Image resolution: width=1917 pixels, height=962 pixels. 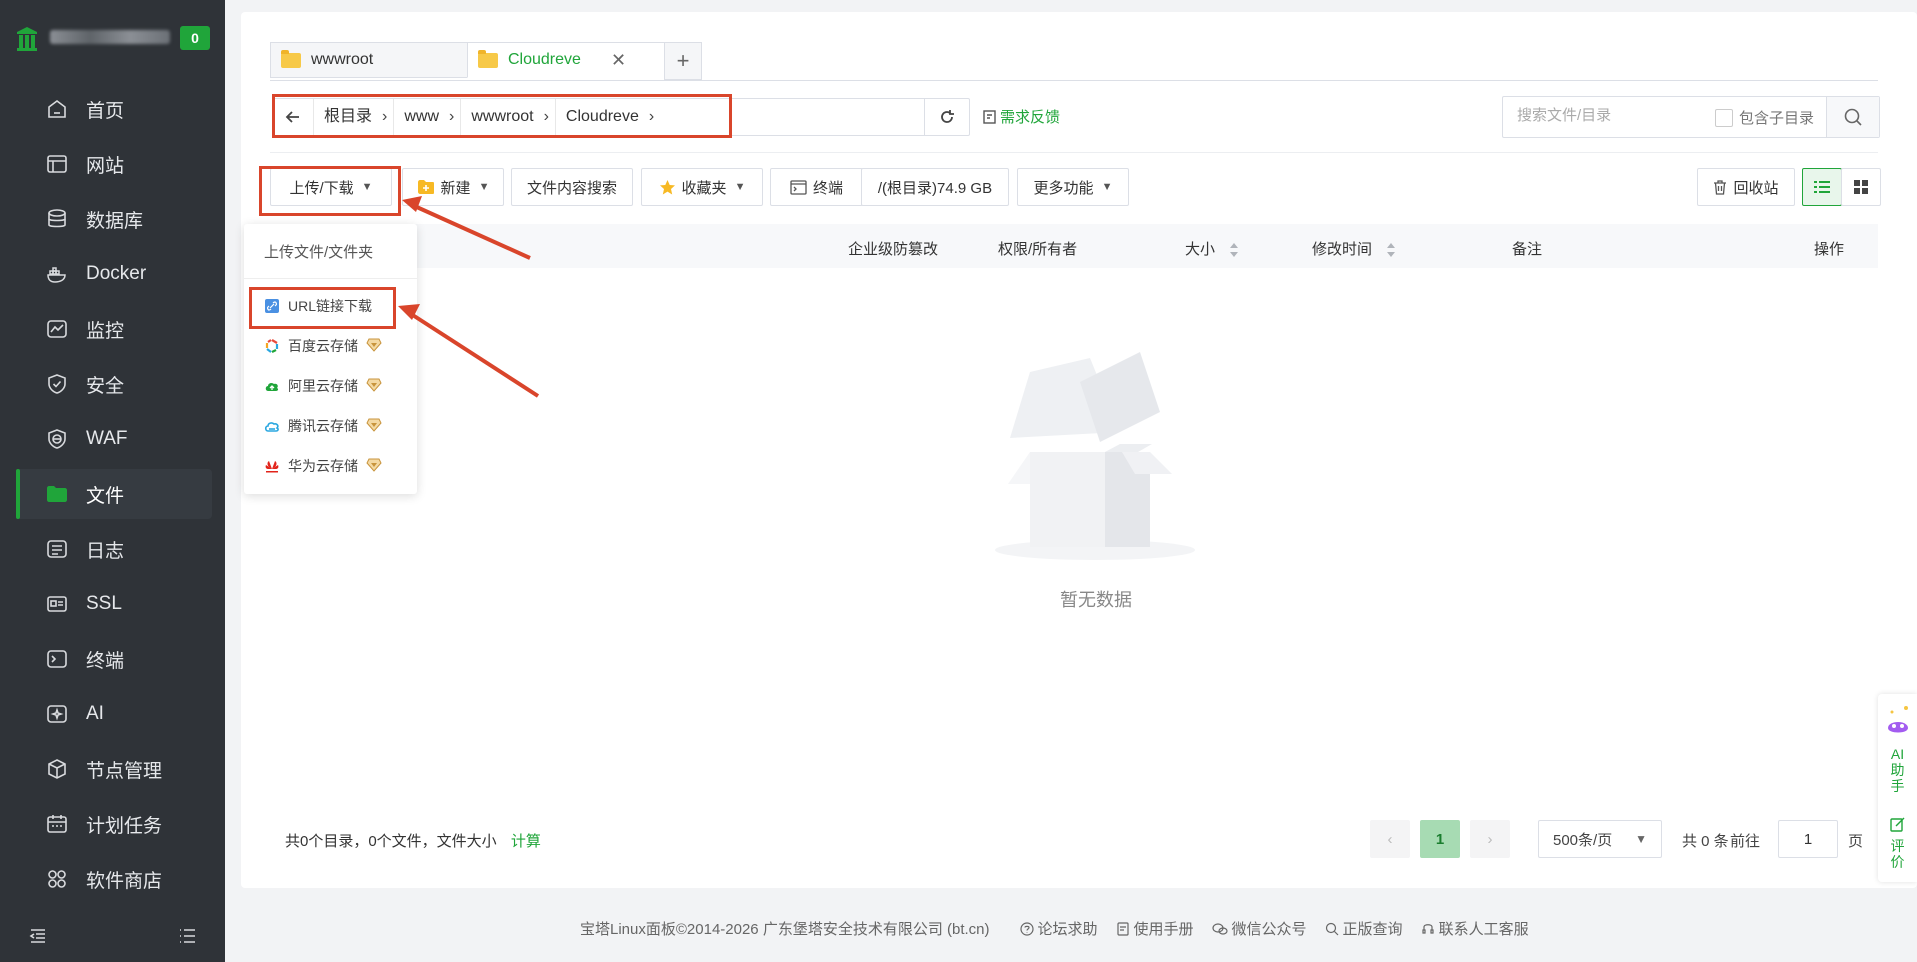 I want to click on sidebar-item-docker: Docker, so click(x=114, y=274).